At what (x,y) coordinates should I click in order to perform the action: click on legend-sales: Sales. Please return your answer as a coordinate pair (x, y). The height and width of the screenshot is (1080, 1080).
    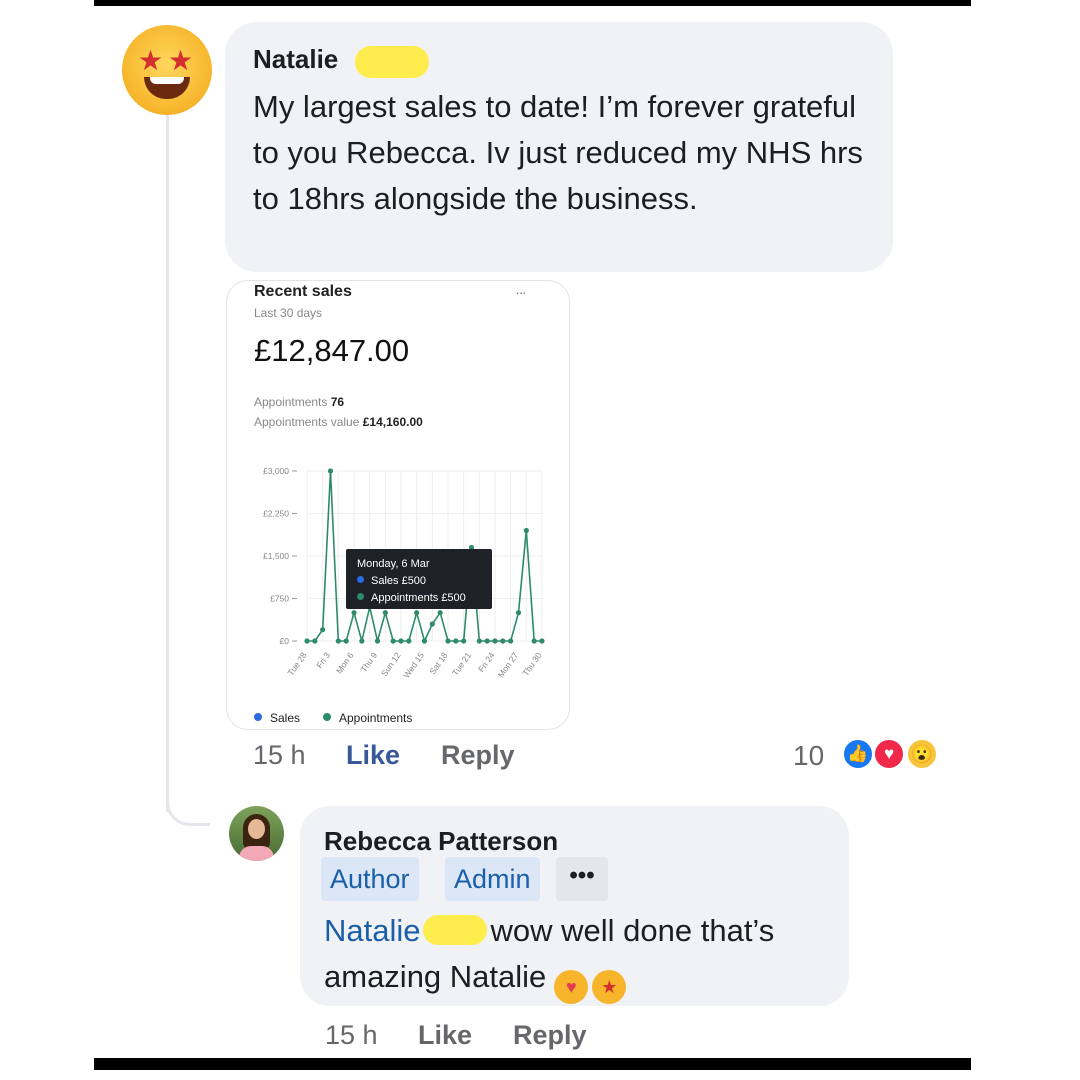
    Looking at the image, I should click on (277, 718).